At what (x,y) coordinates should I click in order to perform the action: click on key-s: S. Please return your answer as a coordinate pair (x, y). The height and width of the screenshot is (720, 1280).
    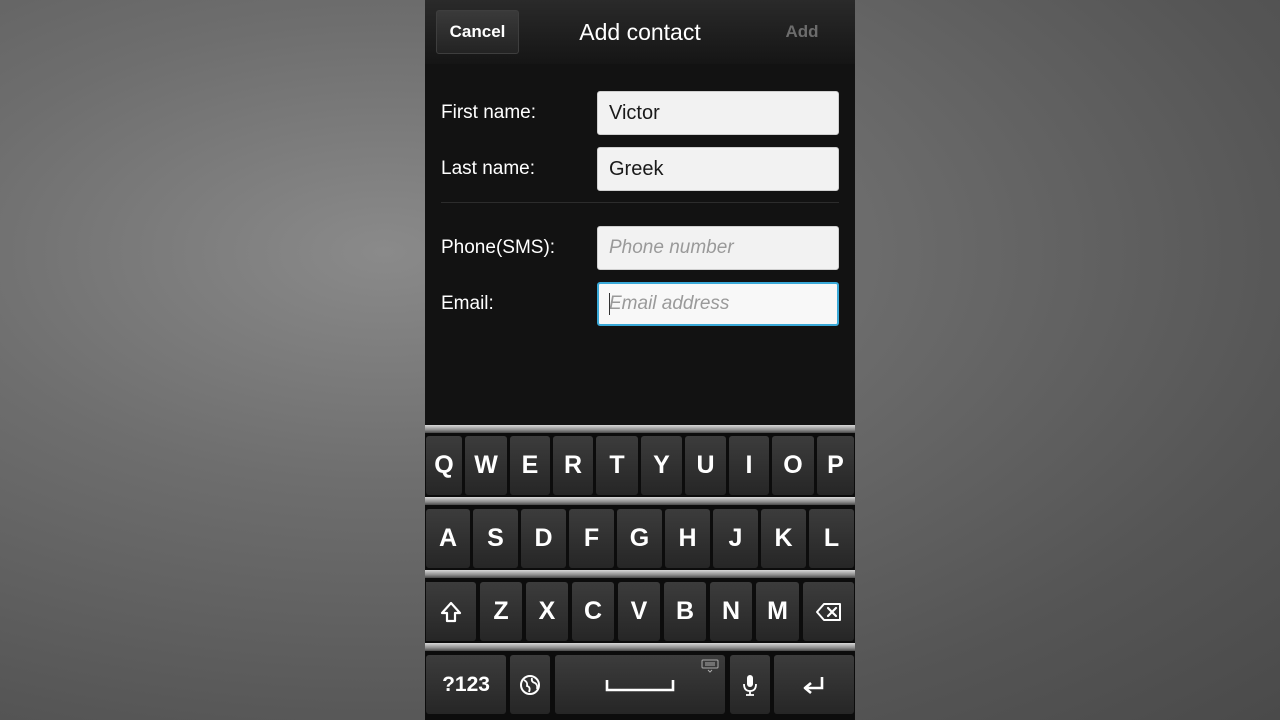
    Looking at the image, I should click on (495, 538).